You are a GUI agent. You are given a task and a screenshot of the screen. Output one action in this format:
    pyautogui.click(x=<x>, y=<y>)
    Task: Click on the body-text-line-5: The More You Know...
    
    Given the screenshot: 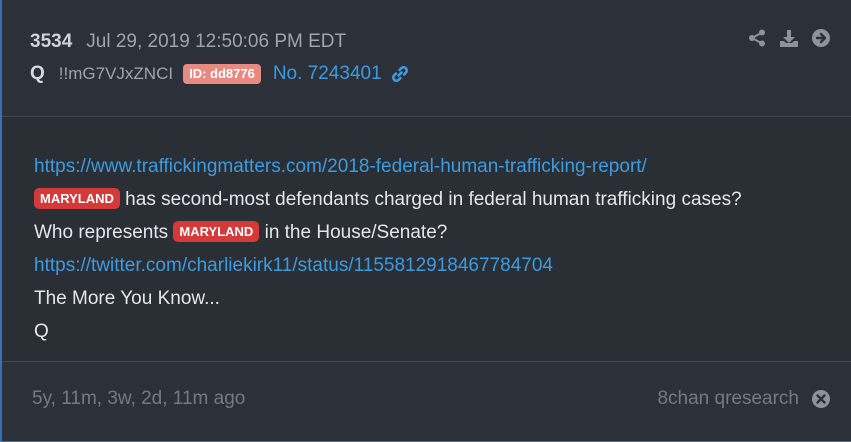 What is the action you would take?
    pyautogui.click(x=127, y=298)
    